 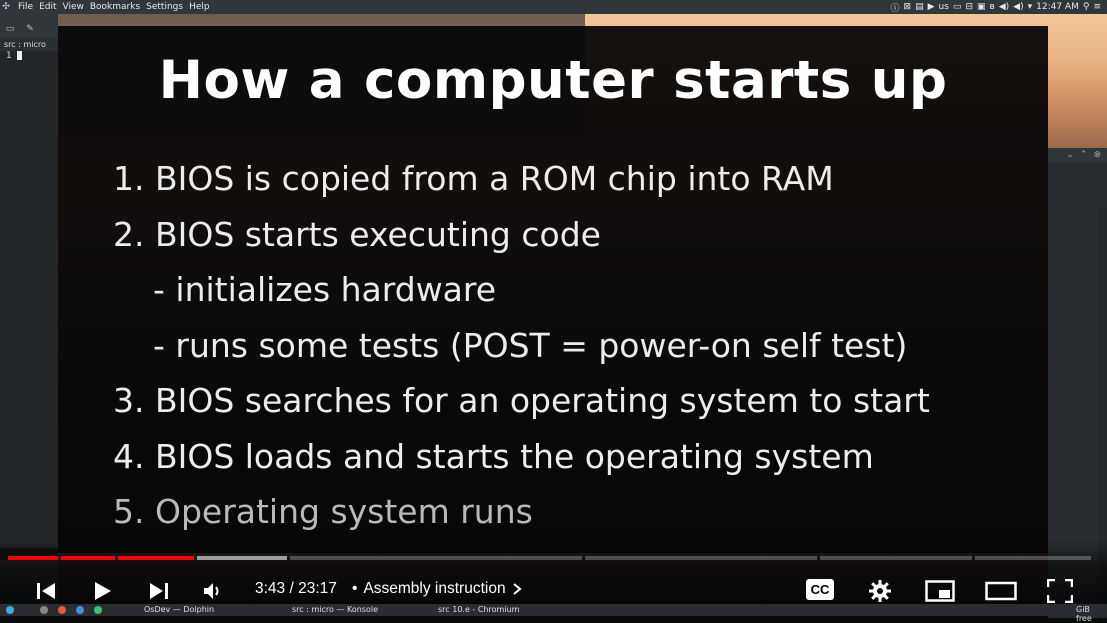 I want to click on close-icon: ⊗, so click(x=1097, y=155).